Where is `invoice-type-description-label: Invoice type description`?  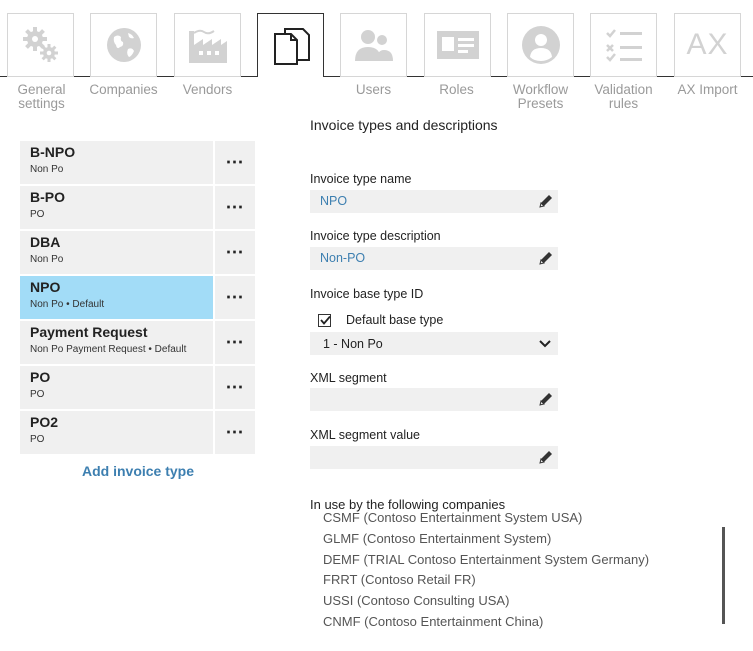 invoice-type-description-label: Invoice type description is located at coordinates (375, 236).